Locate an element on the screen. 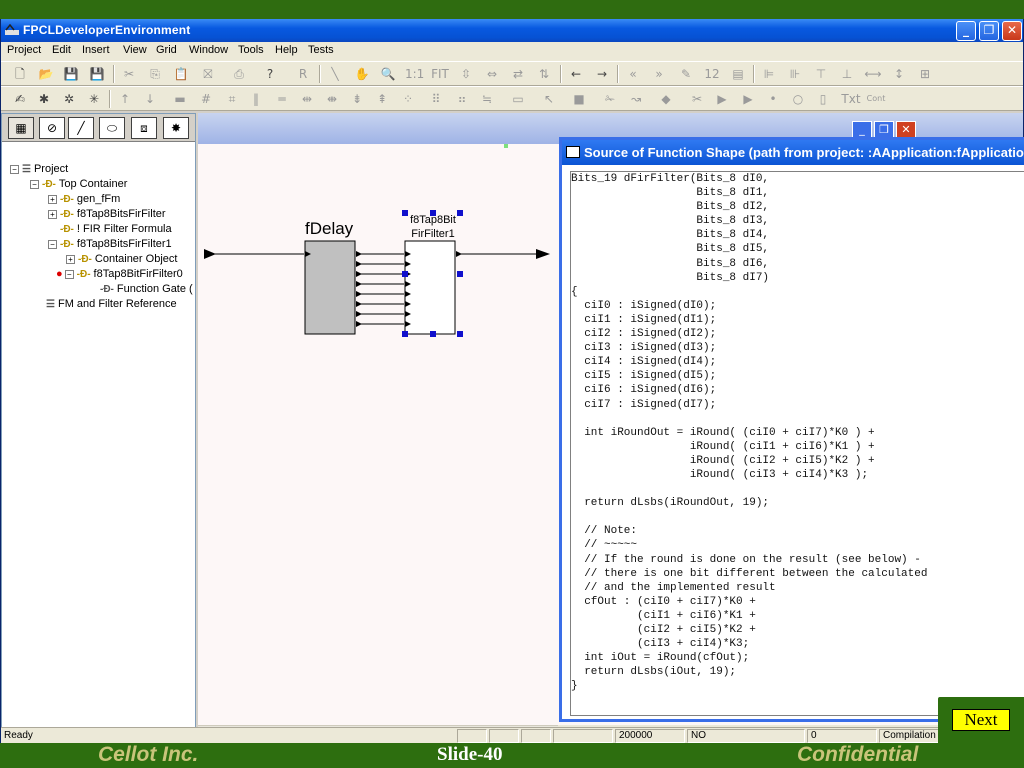 This screenshot has height=768, width=1024. circle-icon: ○ is located at coordinates (798, 99).